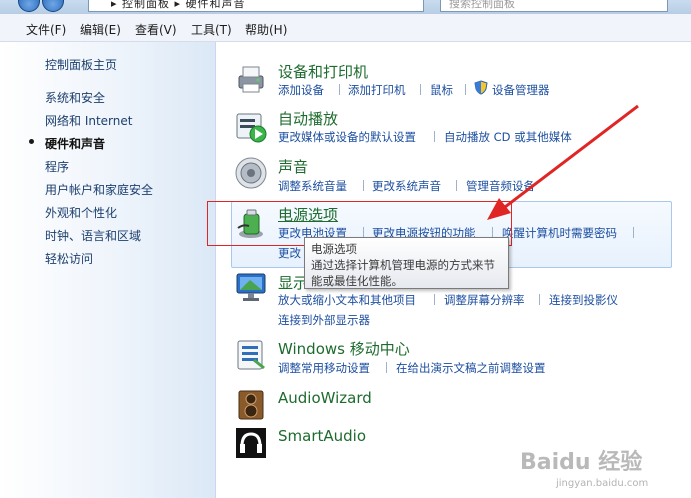 This screenshot has height=498, width=691. I want to click on tooltip-body: 通过选择计算机管理电源的方式来节能或最佳化性能。, so click(403, 273).